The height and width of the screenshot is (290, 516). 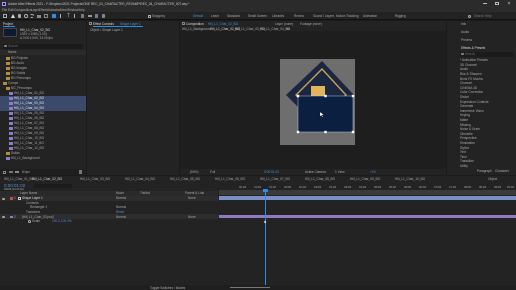 What do you see at coordinates (4, 172) in the screenshot?
I see `interpret-footage-icon` at bounding box center [4, 172].